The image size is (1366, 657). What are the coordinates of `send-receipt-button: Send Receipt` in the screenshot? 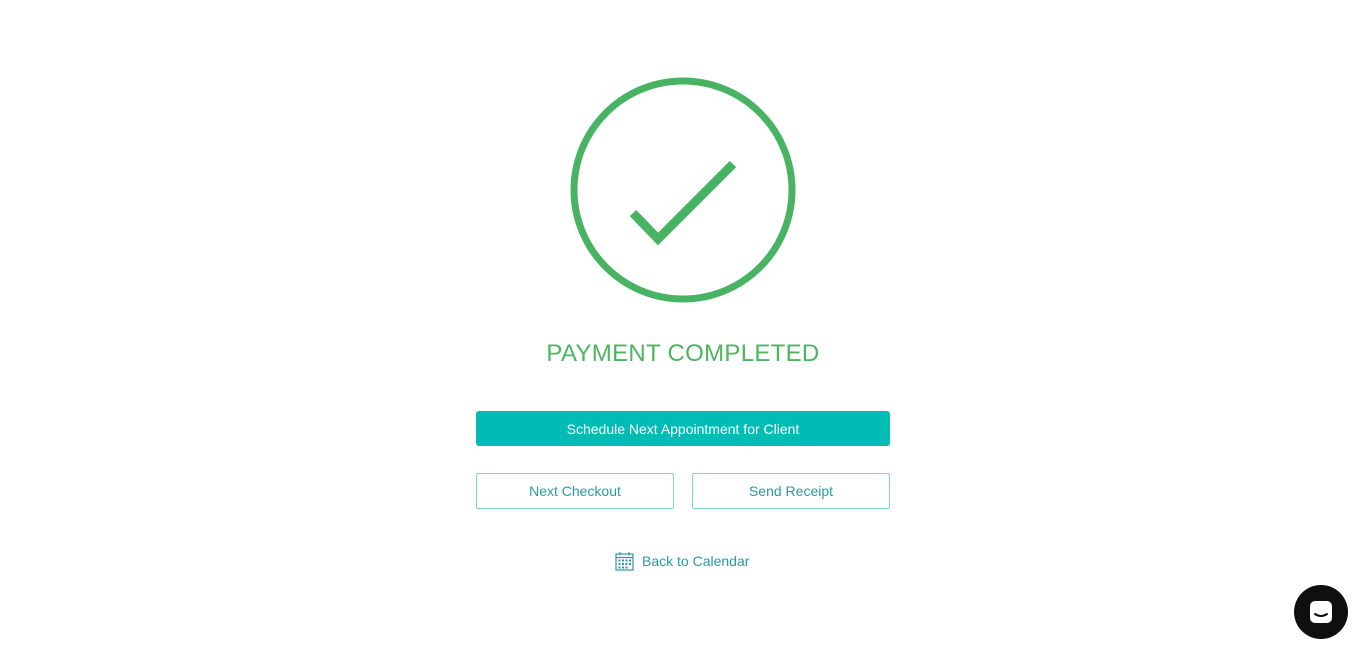 It's located at (791, 491).